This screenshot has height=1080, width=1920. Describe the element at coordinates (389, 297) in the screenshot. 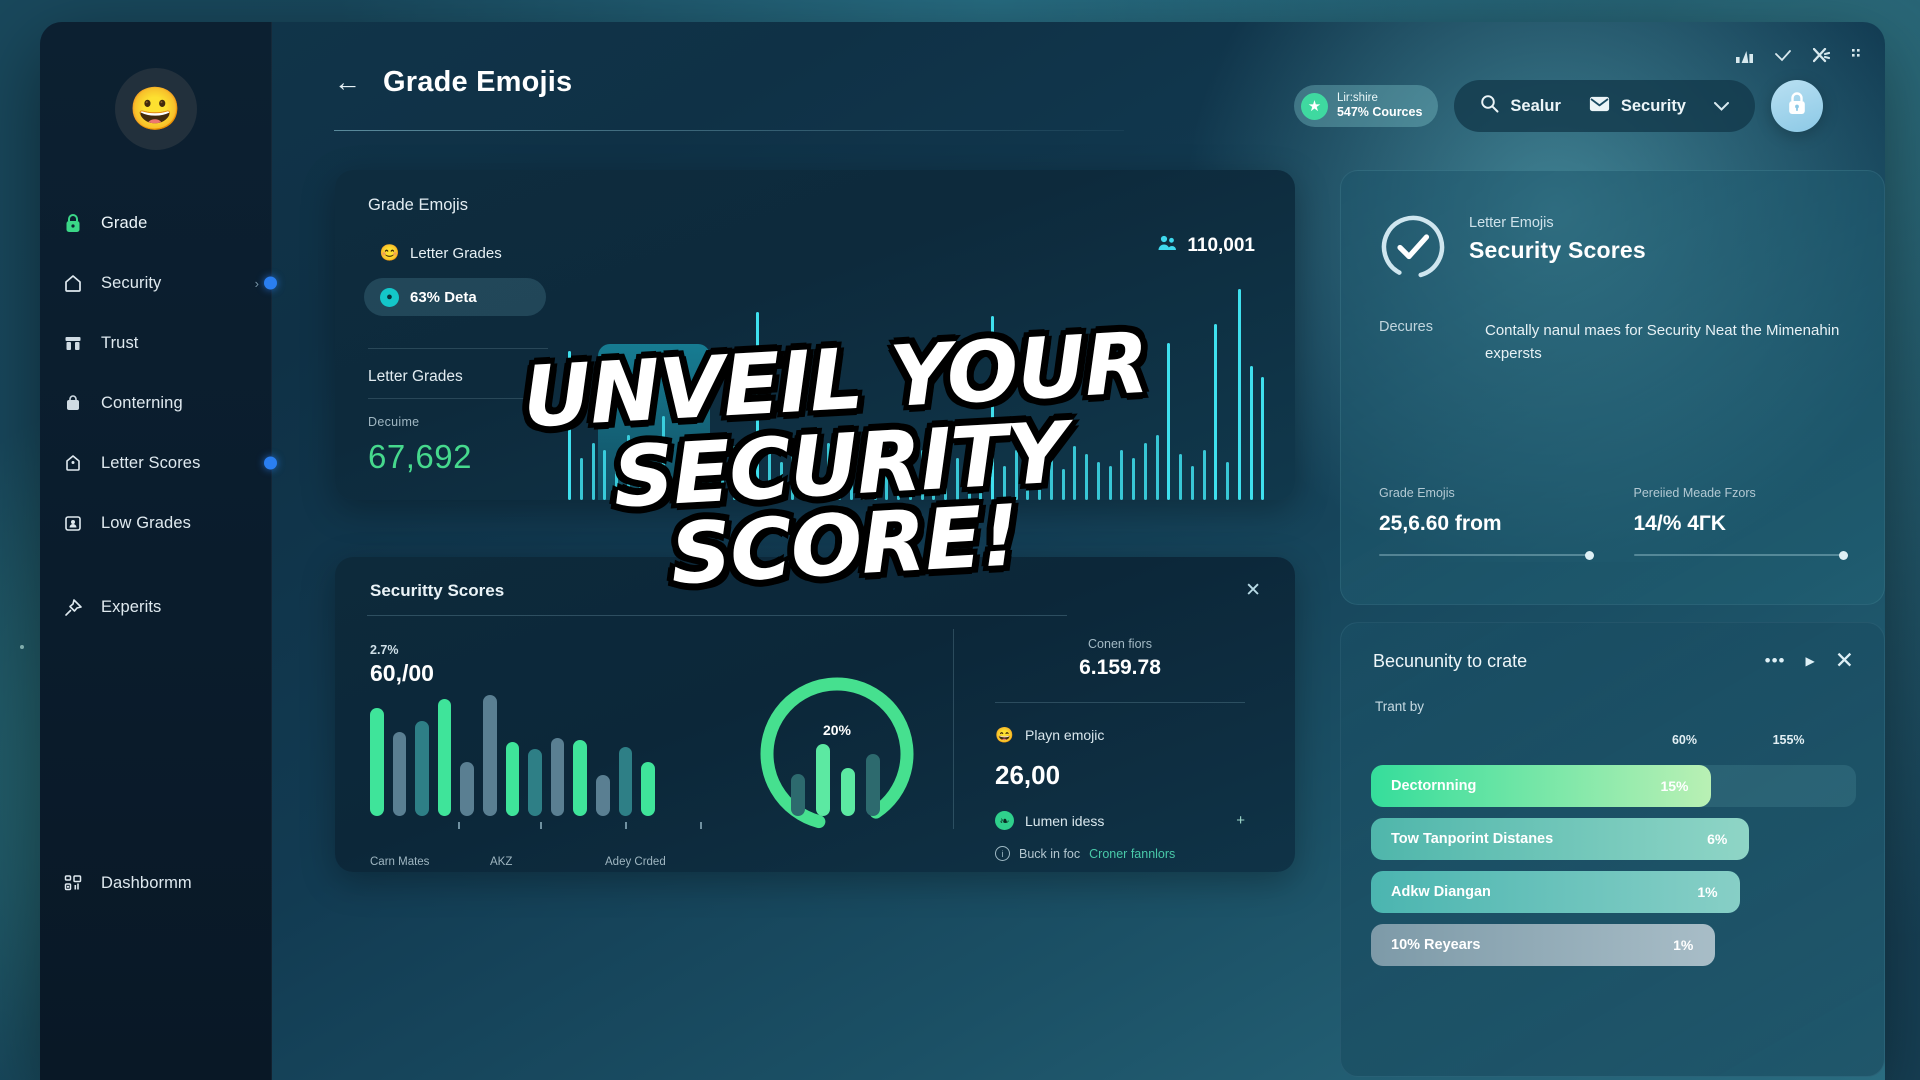

I see `person-icon: ●` at that location.